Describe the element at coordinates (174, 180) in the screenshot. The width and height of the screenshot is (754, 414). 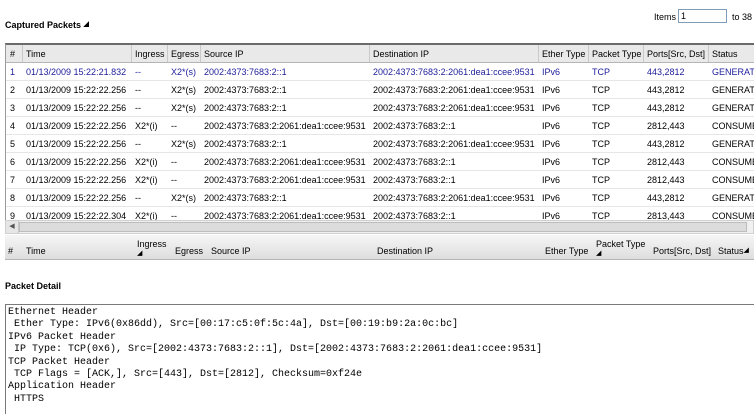
I see `cell-egress: --` at that location.